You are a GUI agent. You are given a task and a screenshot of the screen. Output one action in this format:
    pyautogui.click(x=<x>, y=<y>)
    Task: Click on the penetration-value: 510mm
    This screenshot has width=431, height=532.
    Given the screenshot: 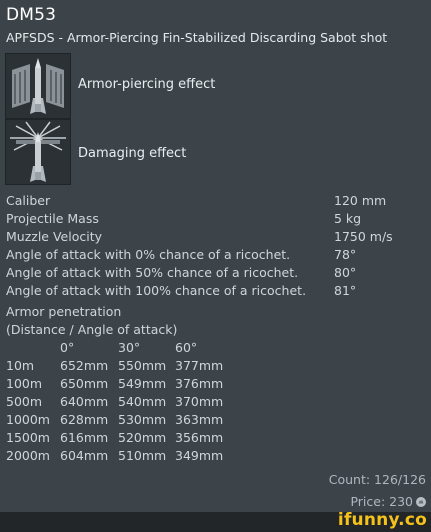 What is the action you would take?
    pyautogui.click(x=142, y=455)
    